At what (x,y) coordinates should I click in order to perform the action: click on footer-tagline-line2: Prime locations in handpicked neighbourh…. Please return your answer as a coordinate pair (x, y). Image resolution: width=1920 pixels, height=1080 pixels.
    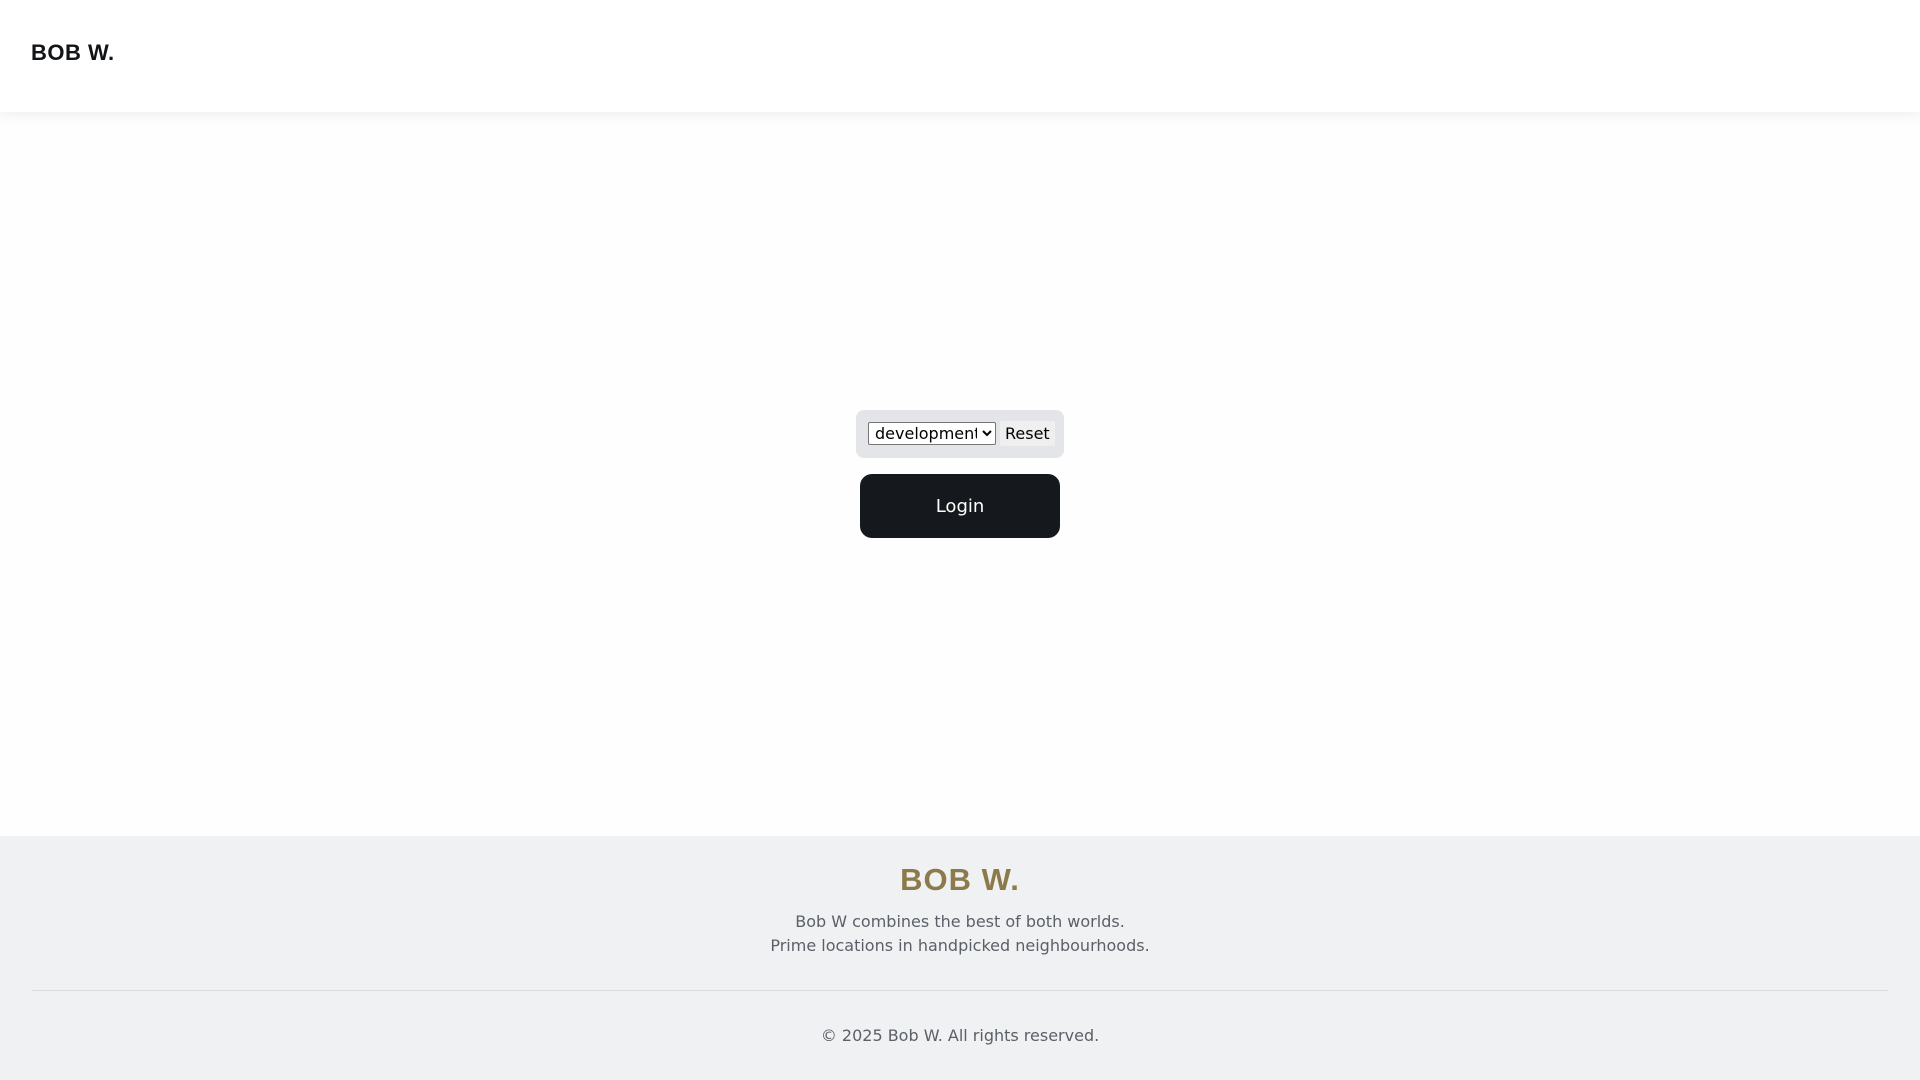
    Looking at the image, I should click on (960, 945).